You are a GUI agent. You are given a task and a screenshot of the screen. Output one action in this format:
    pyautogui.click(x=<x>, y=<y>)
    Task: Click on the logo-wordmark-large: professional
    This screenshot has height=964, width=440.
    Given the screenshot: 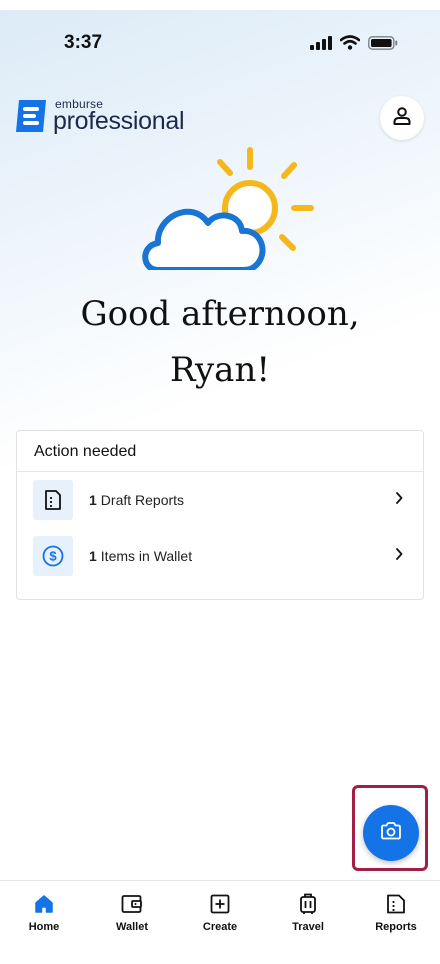 What is the action you would take?
    pyautogui.click(x=119, y=121)
    